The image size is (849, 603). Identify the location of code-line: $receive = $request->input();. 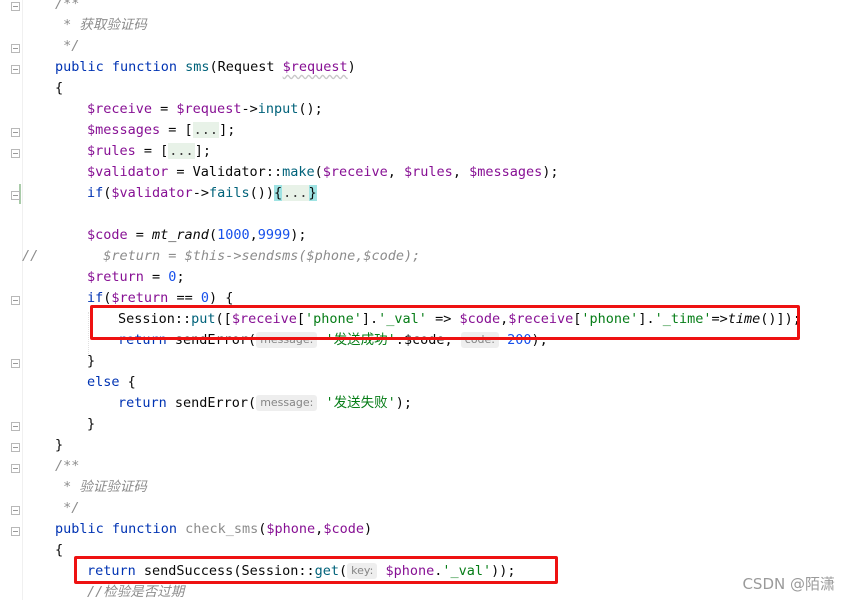
(205, 109).